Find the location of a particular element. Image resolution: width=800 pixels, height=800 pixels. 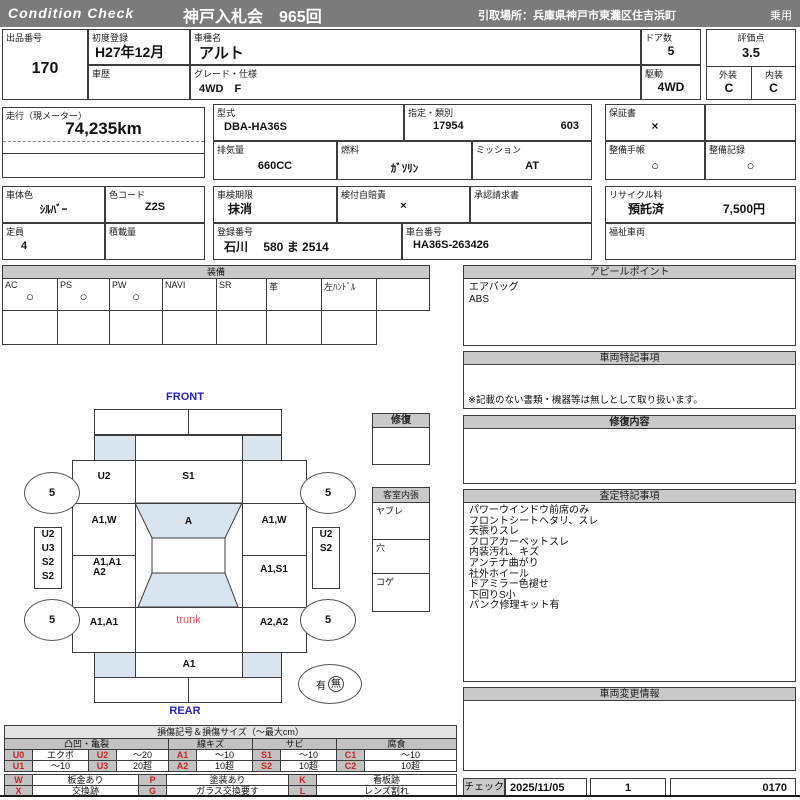

repair-details-title: 修復内容 is located at coordinates (629, 422).